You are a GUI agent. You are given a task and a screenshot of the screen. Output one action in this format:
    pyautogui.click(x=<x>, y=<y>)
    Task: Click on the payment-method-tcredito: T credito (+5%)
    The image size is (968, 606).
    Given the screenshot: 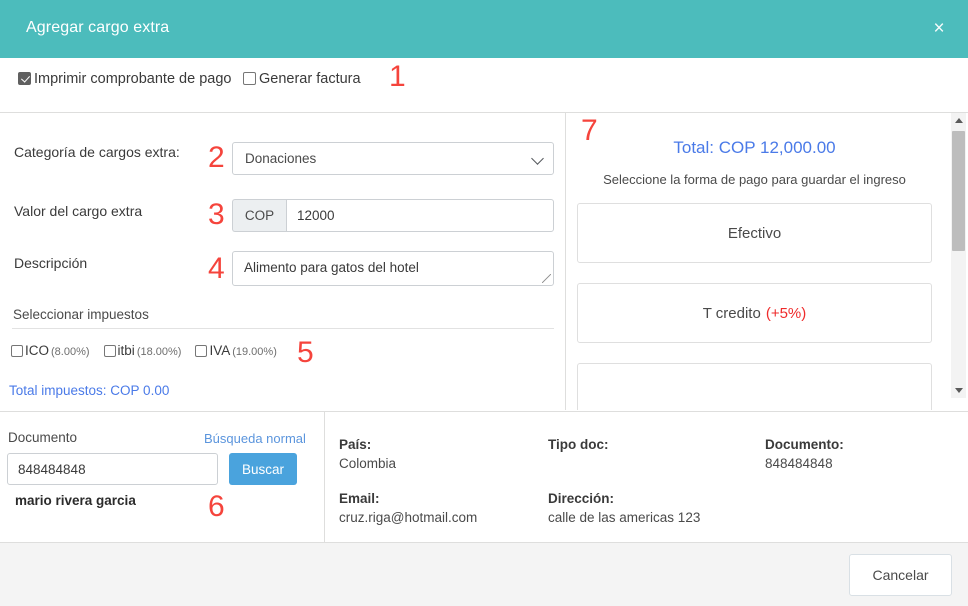 What is the action you would take?
    pyautogui.click(x=754, y=313)
    